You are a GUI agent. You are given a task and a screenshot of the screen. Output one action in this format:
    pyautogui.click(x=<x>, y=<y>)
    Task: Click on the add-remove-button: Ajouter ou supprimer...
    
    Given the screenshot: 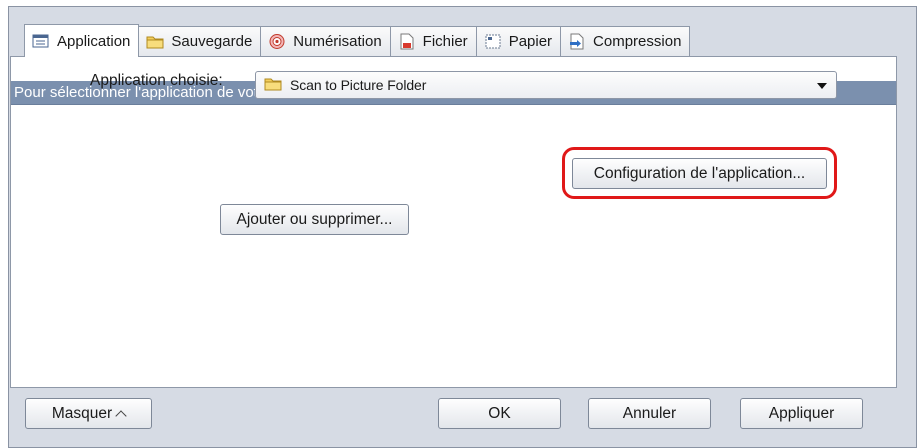 What is the action you would take?
    pyautogui.click(x=314, y=219)
    